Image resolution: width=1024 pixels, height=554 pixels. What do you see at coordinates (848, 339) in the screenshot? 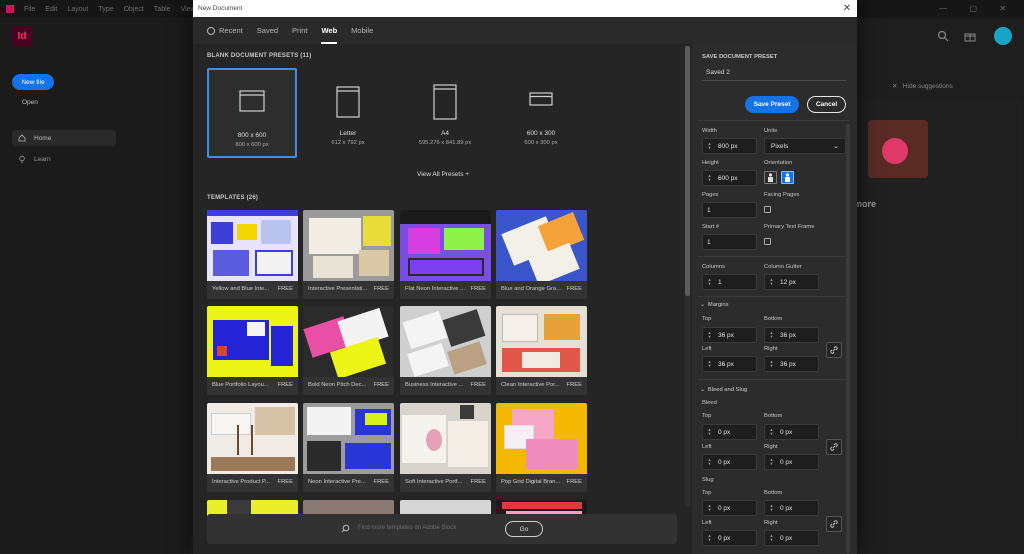
I see `details-scrollbar` at bounding box center [848, 339].